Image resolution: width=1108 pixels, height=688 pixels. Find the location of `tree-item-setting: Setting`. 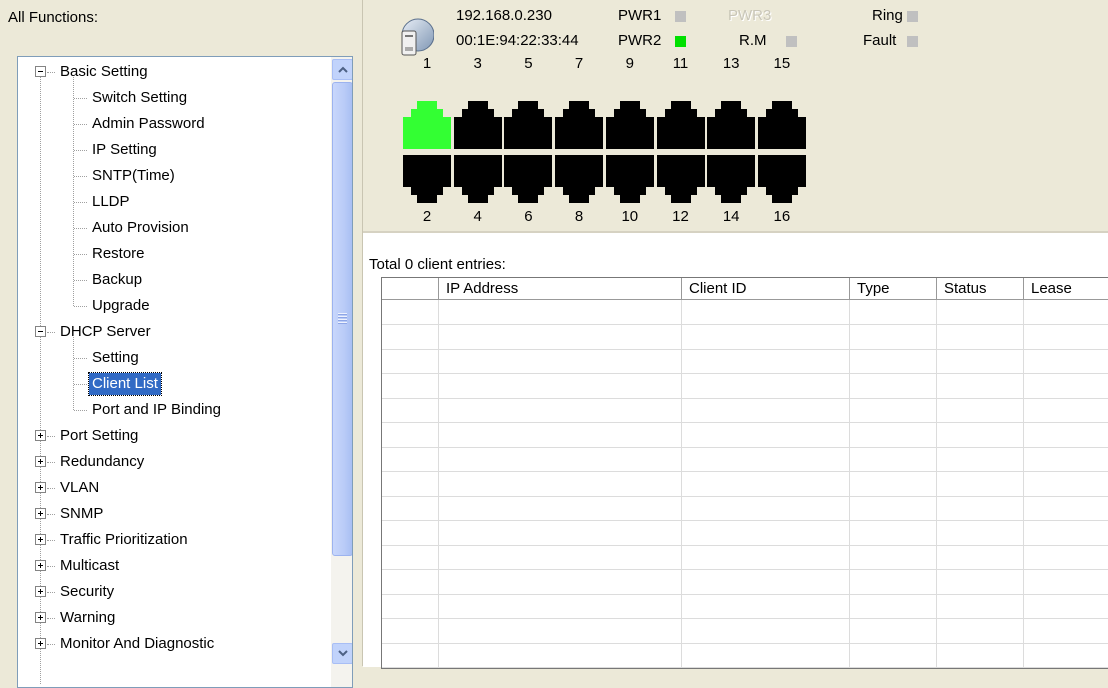

tree-item-setting: Setting is located at coordinates (174, 358).